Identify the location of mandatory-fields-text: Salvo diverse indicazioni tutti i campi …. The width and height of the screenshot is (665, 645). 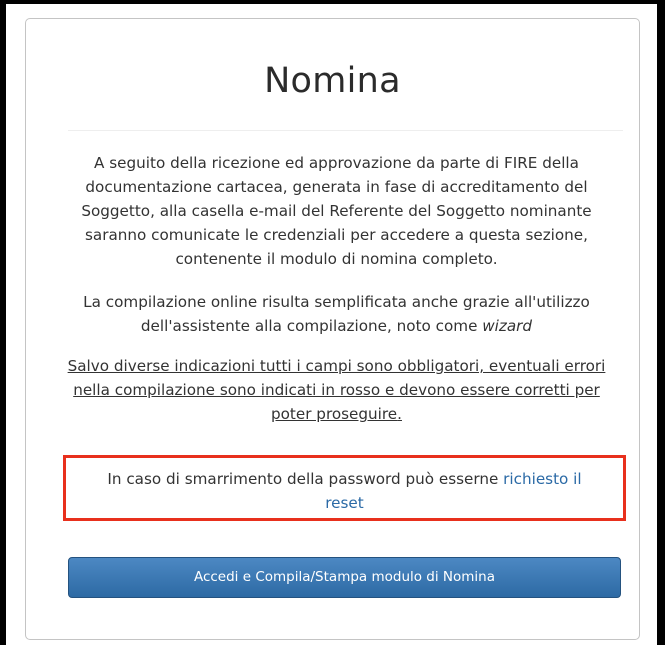
(336, 390).